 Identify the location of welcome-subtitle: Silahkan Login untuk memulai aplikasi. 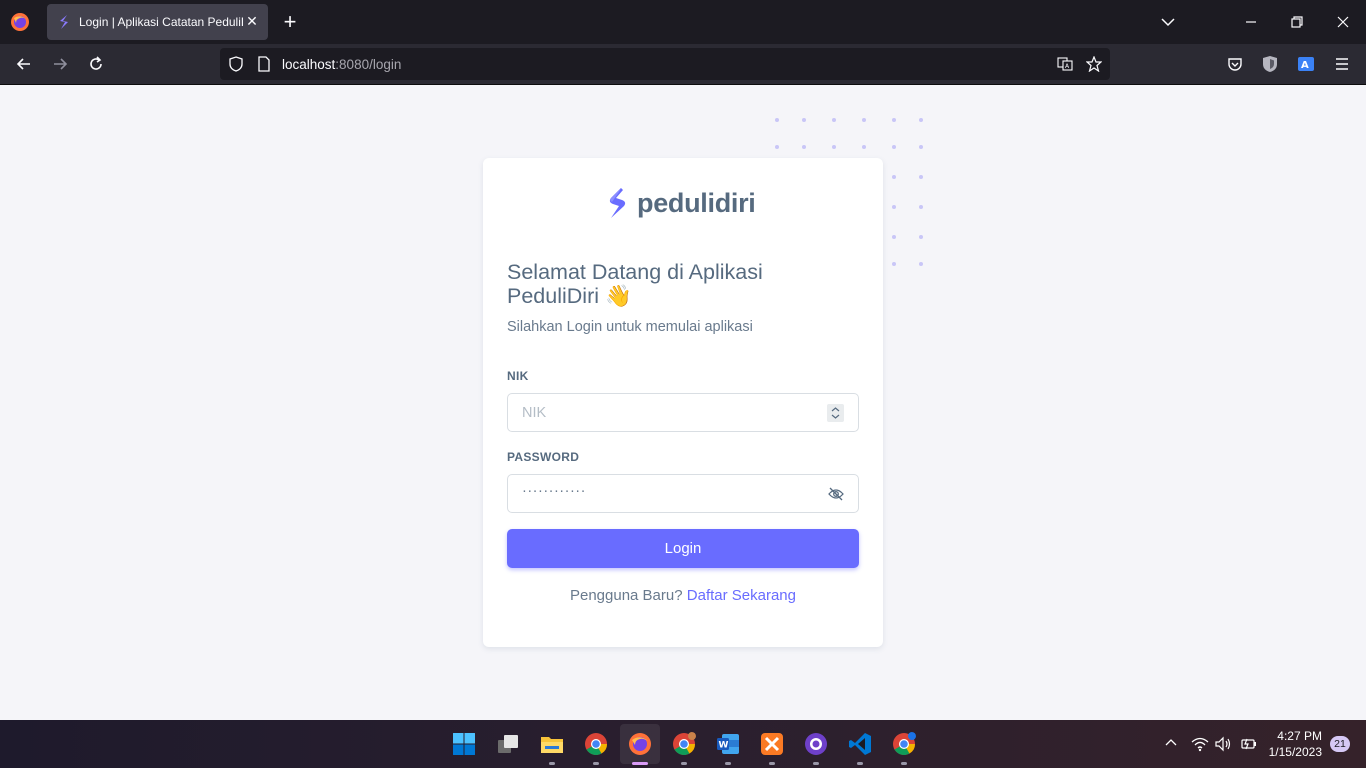
(630, 327).